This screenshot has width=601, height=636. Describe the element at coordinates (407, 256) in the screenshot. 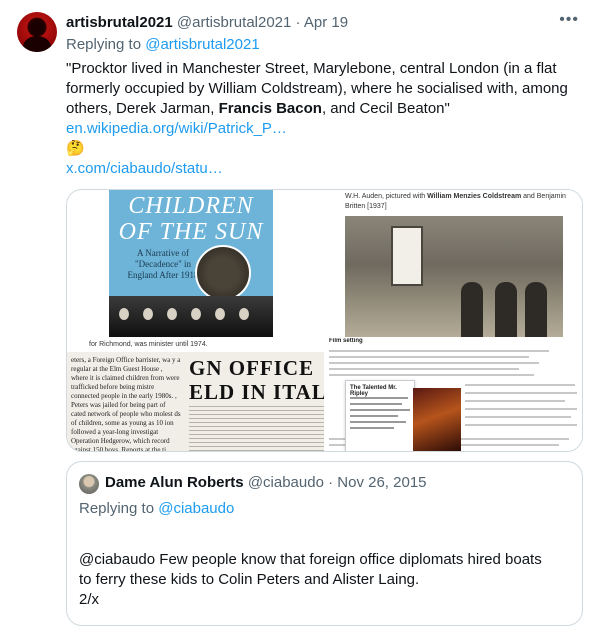

I see `photo-door` at that location.